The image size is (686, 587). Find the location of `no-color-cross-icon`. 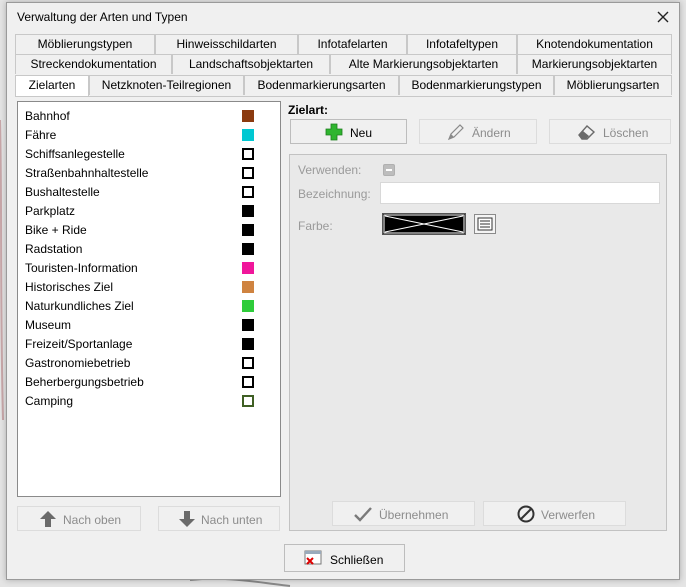

no-color-cross-icon is located at coordinates (424, 224).